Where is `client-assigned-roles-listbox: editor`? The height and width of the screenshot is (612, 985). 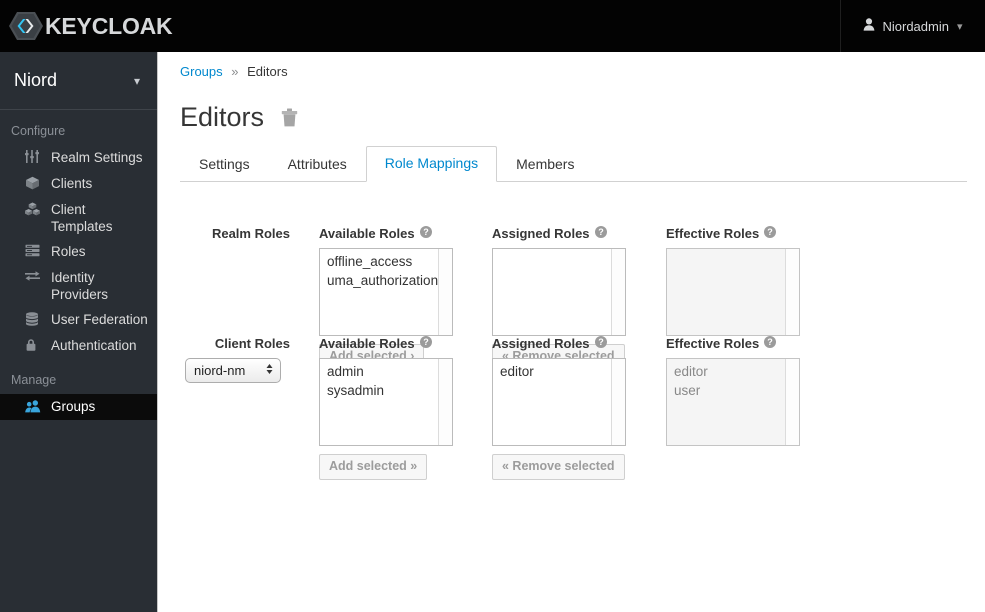 client-assigned-roles-listbox: editor is located at coordinates (559, 402).